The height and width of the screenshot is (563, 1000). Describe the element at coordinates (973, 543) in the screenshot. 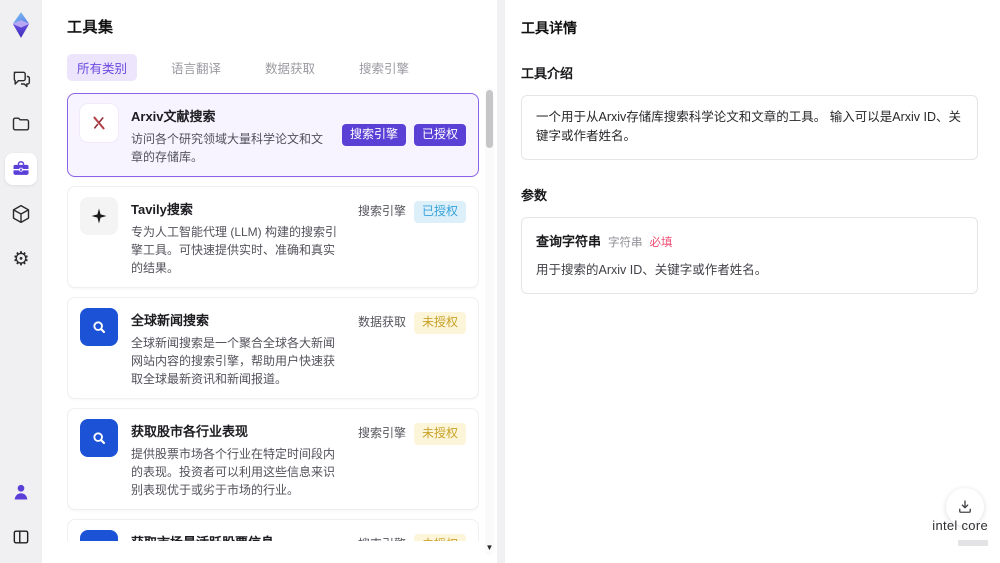

I see `intel-core-logo-subtext` at that location.